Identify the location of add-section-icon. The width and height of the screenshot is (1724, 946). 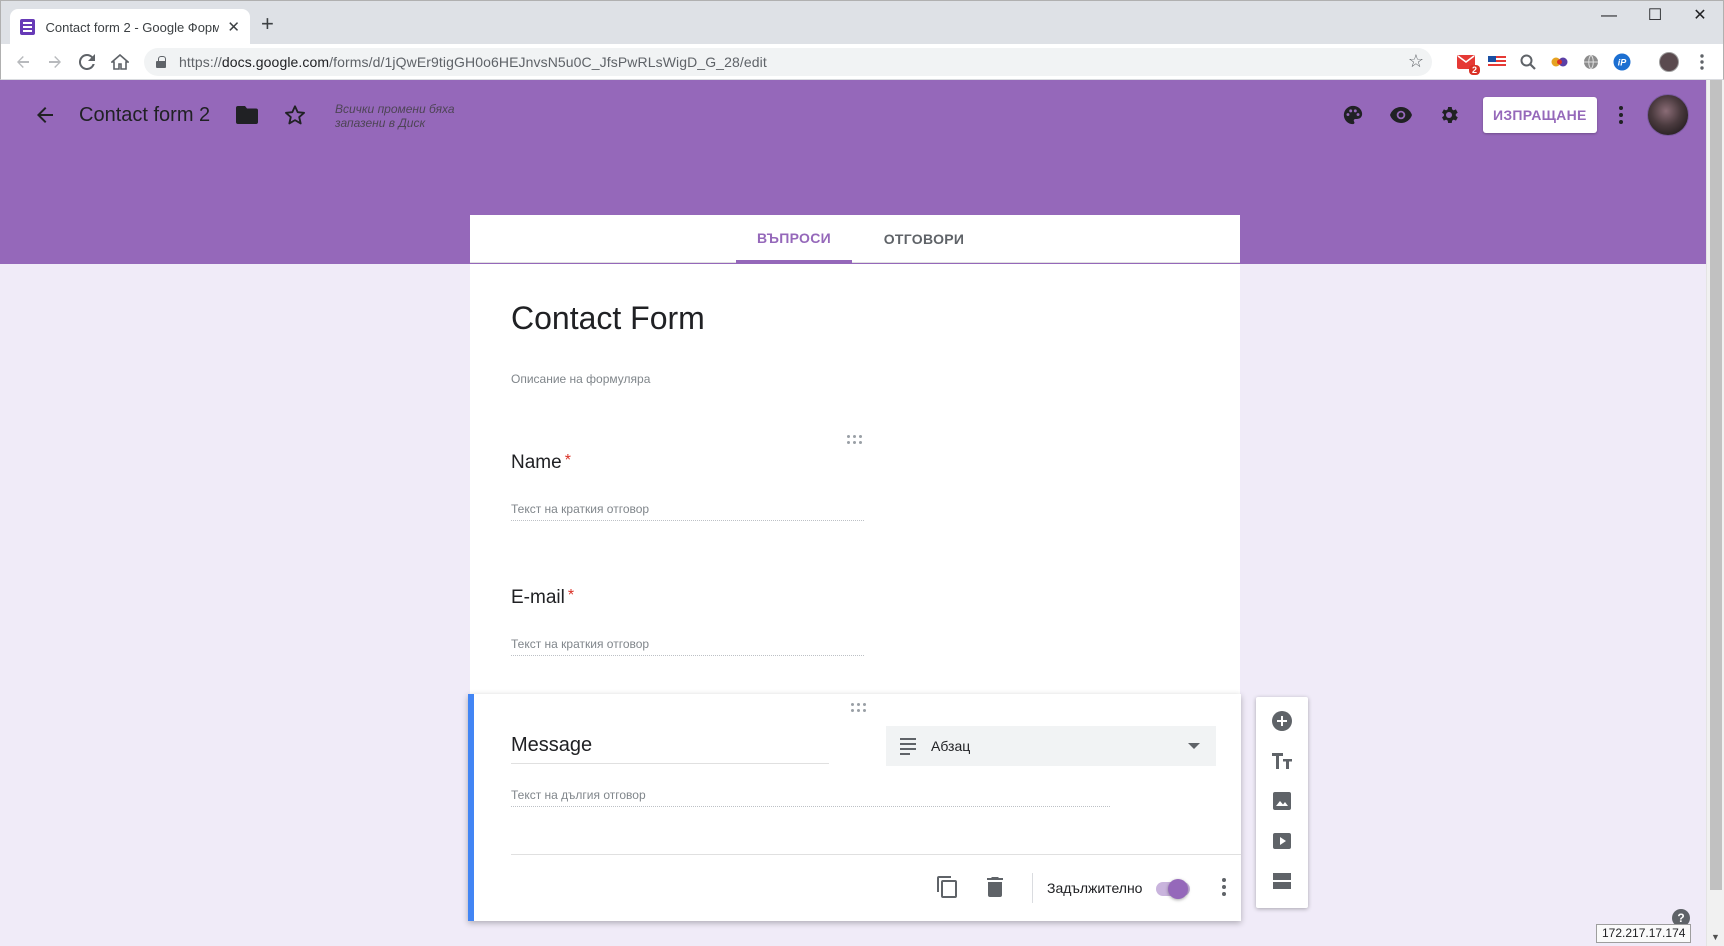
(1282, 881).